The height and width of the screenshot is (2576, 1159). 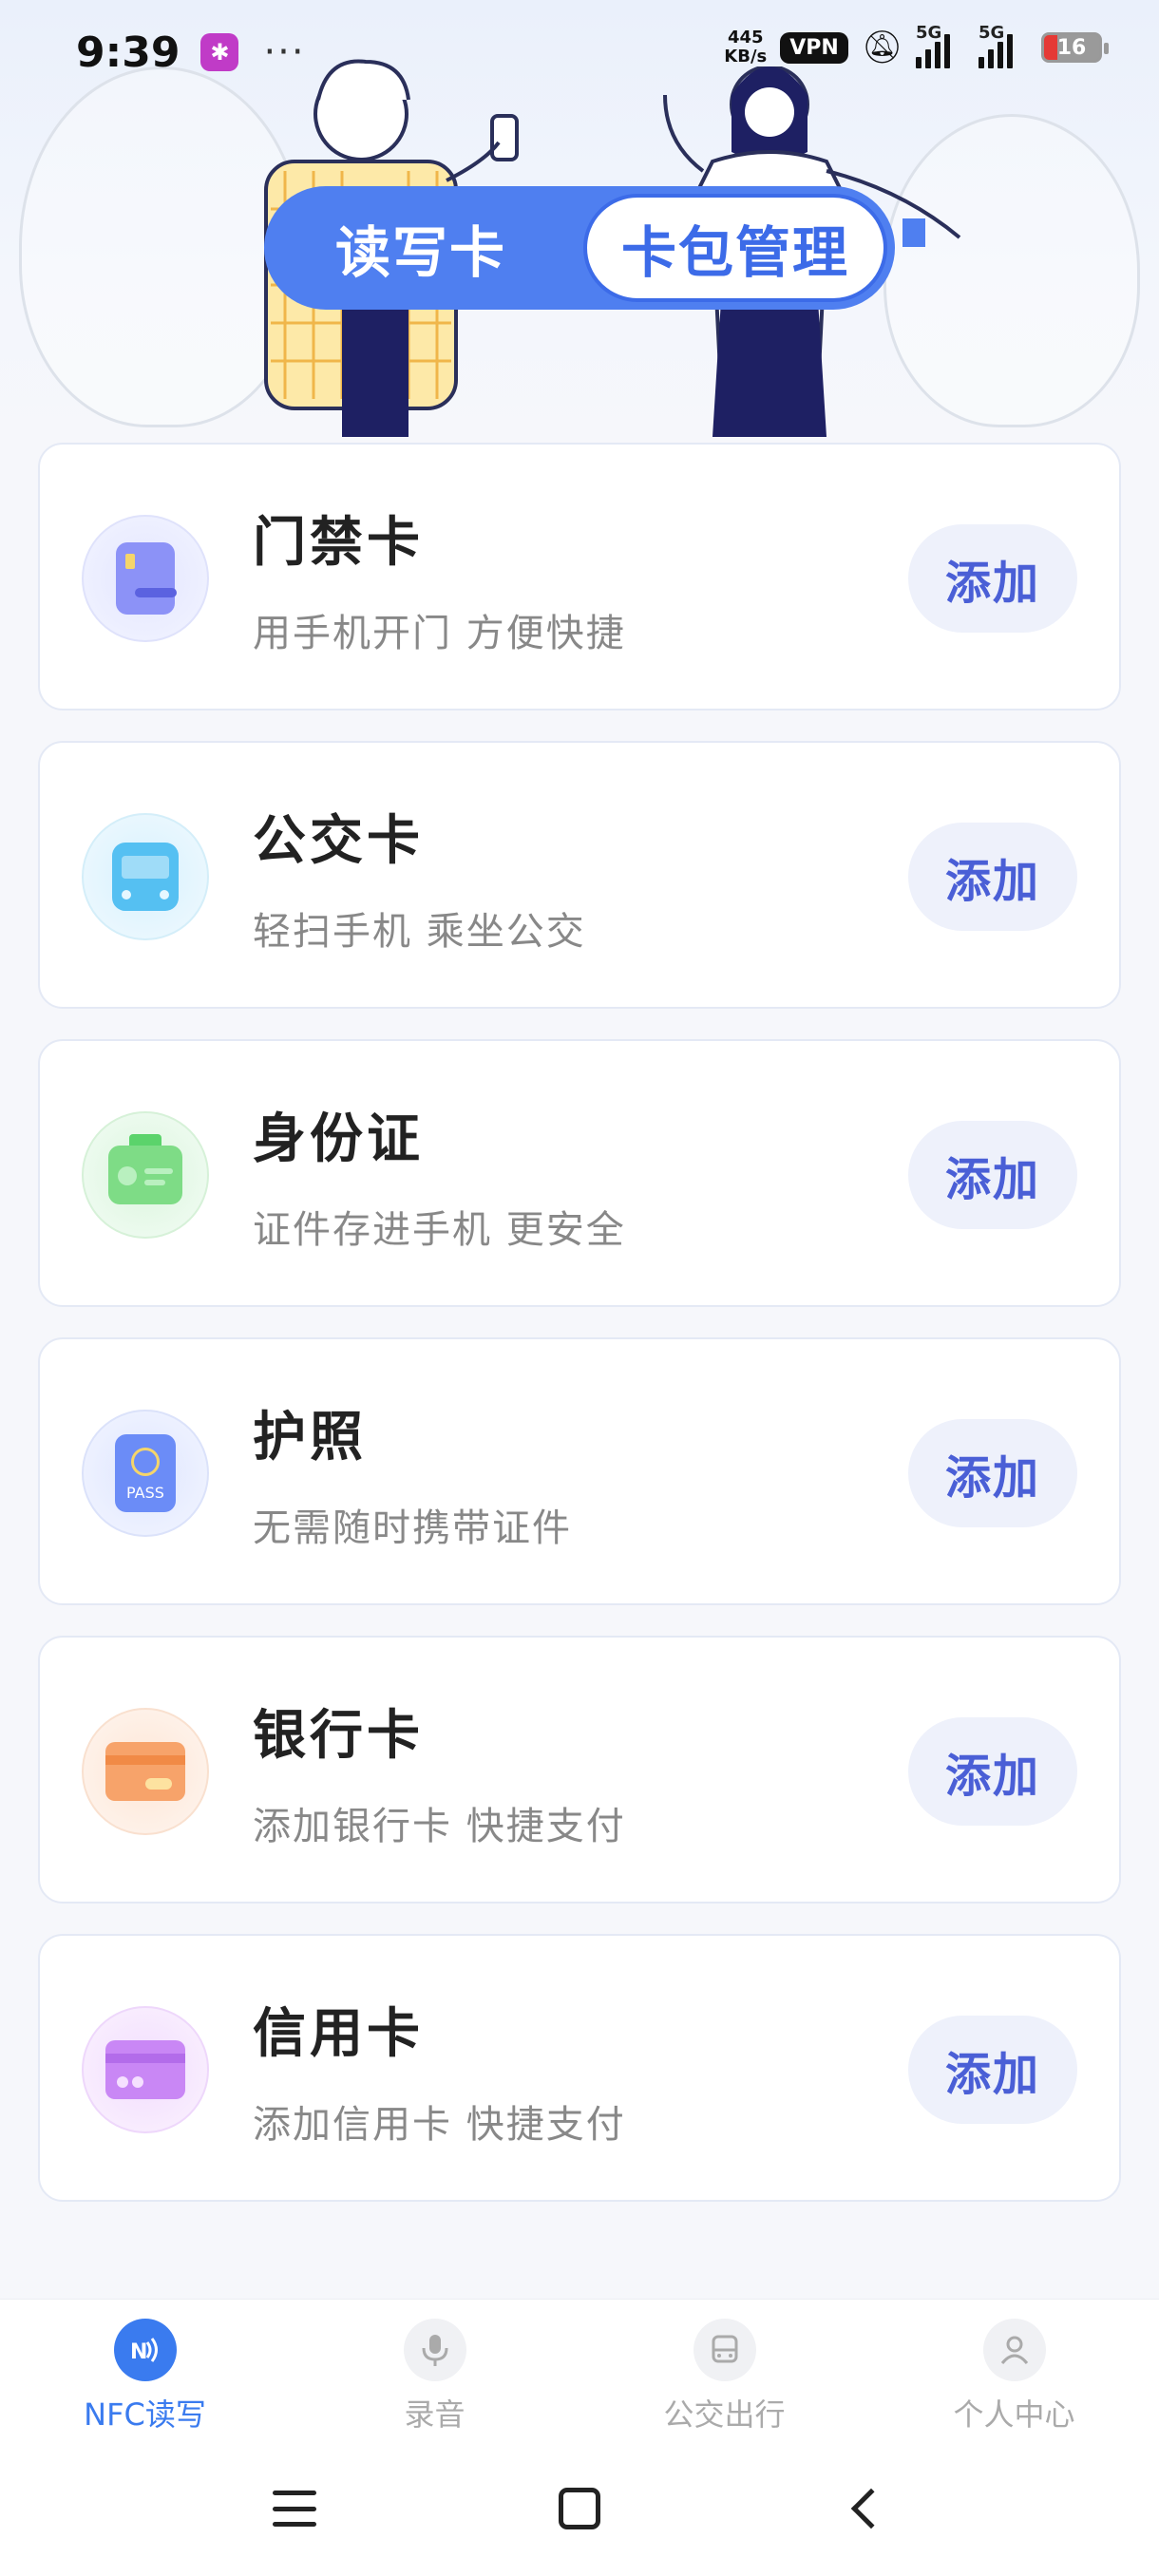 I want to click on nfc-icon: N, so click(x=145, y=2350).